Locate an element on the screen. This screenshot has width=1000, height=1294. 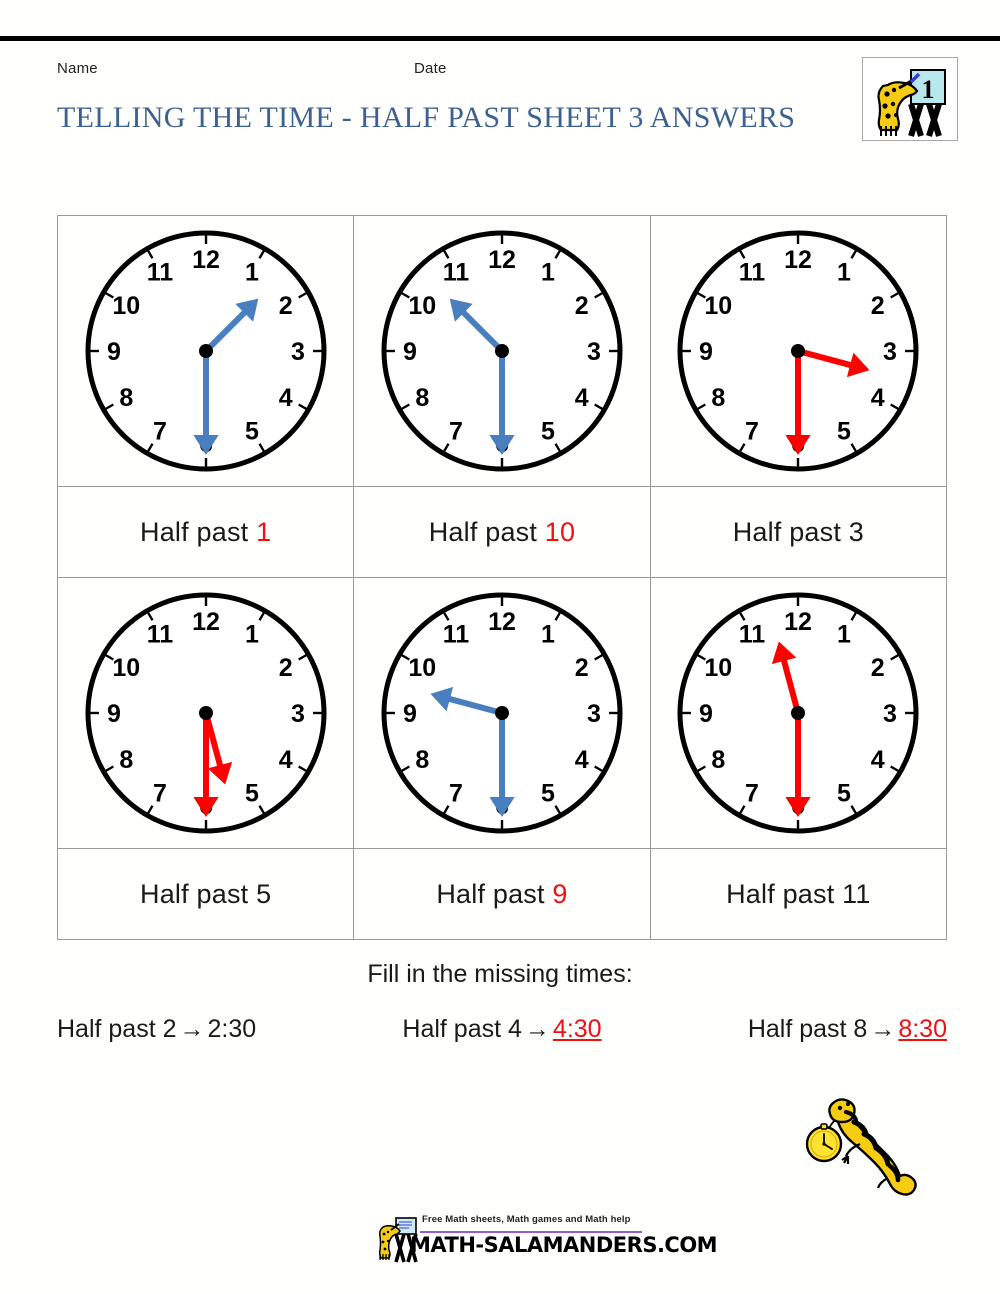
clock-4: 121234567891011 is located at coordinates (205, 713).